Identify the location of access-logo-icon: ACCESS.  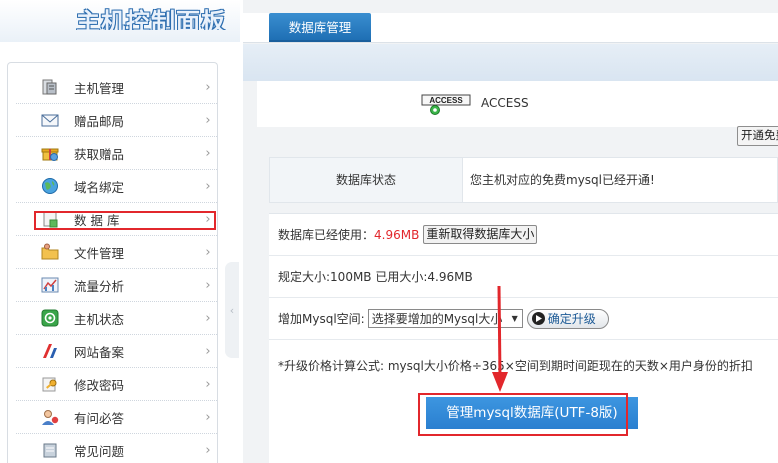
(446, 105).